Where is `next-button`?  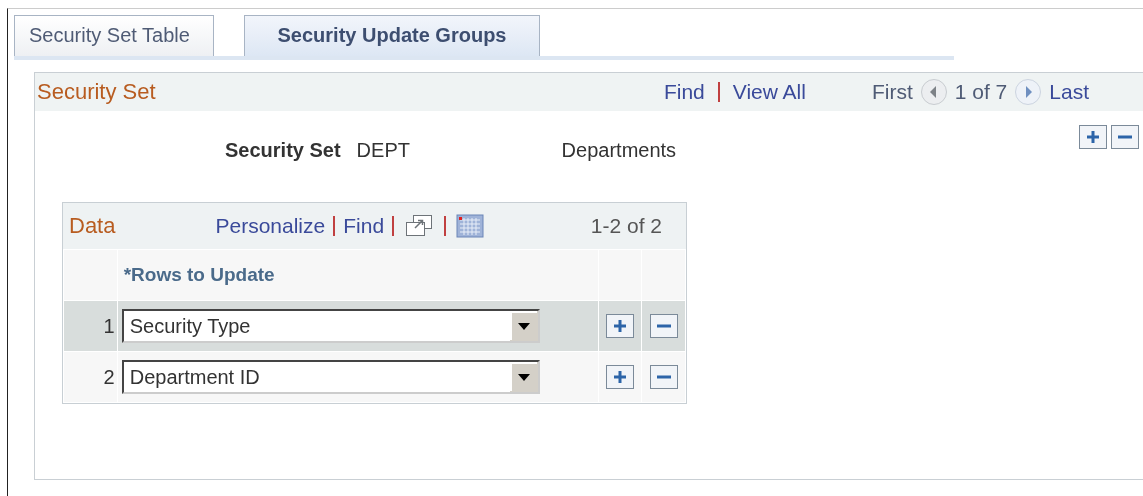 next-button is located at coordinates (1028, 92).